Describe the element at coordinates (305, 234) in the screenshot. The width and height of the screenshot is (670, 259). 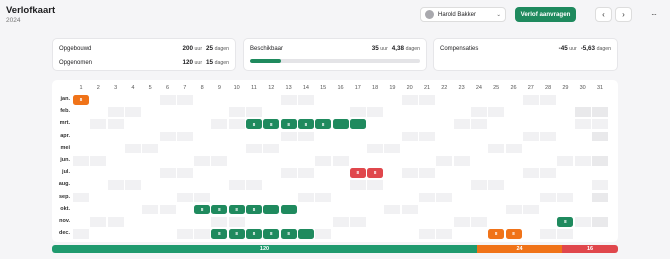
I see `leave-cell` at that location.